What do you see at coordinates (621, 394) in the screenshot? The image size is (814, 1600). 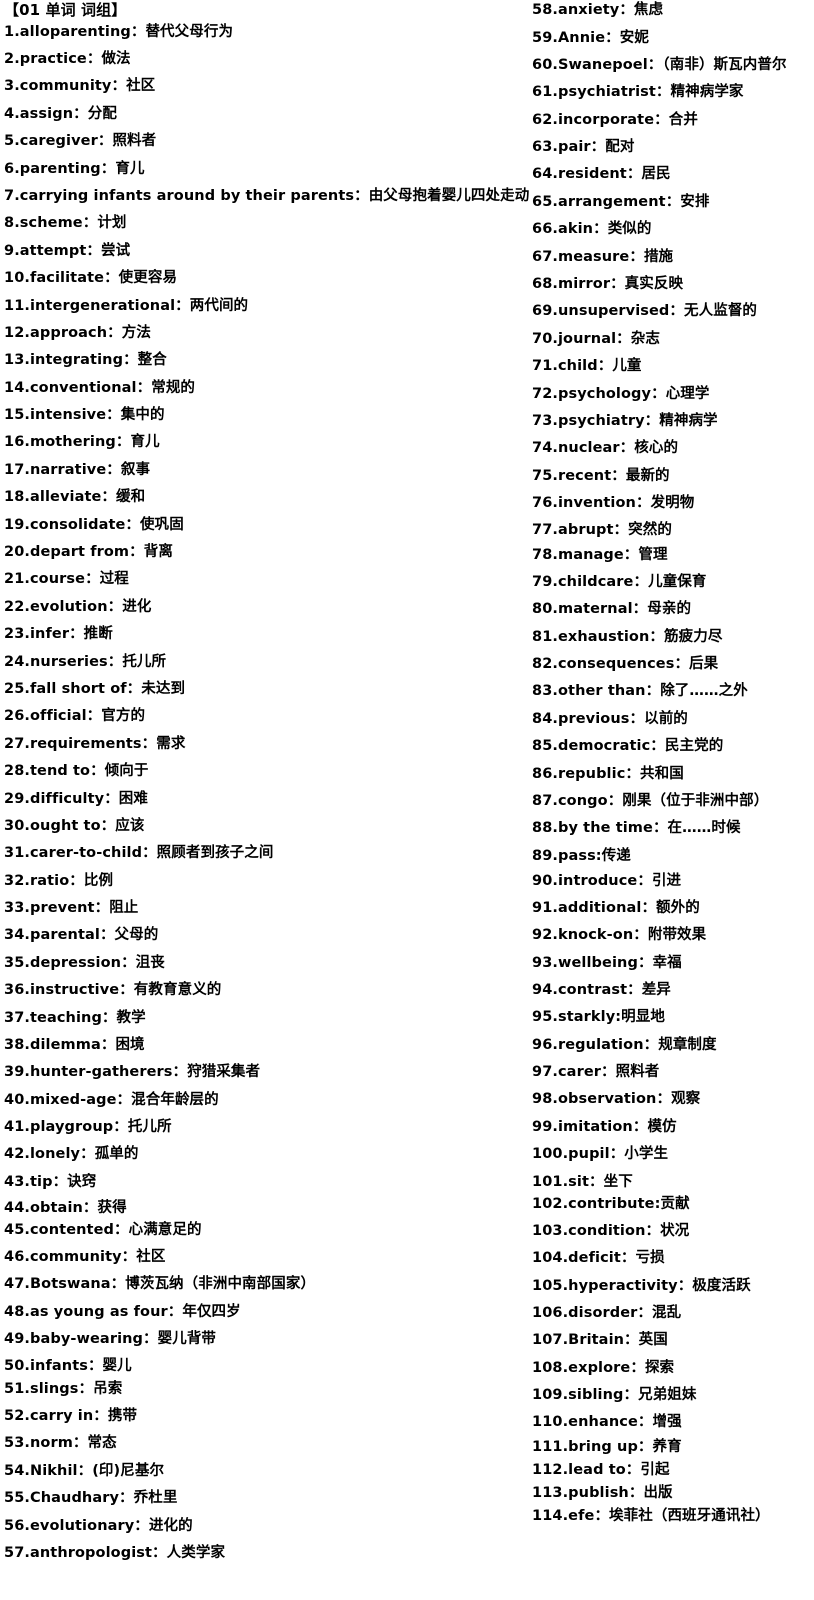 I see `vocab-entry: 72.psychology：心理学` at bounding box center [621, 394].